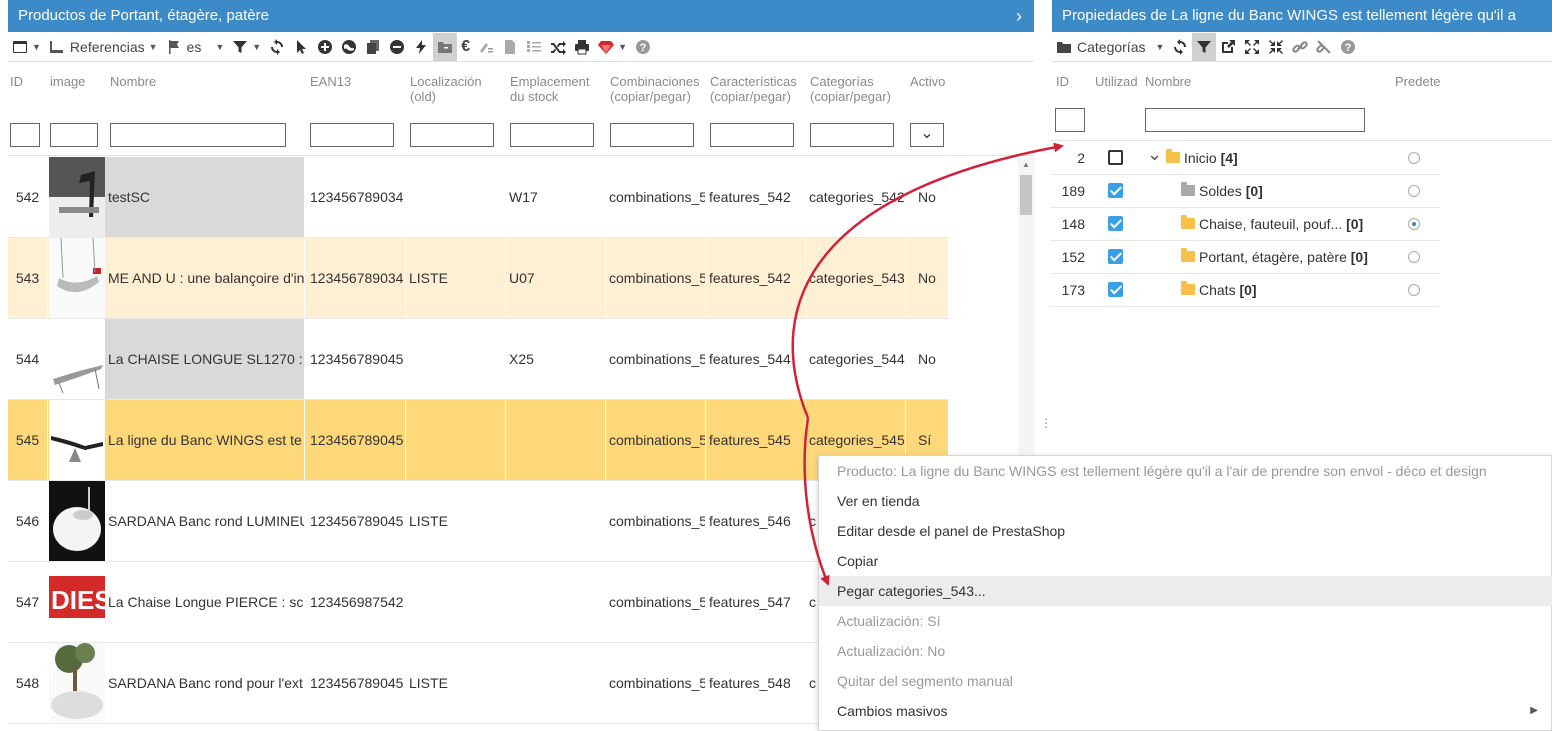  Describe the element at coordinates (1026, 195) in the screenshot. I see `scrollbar-thumb` at that location.